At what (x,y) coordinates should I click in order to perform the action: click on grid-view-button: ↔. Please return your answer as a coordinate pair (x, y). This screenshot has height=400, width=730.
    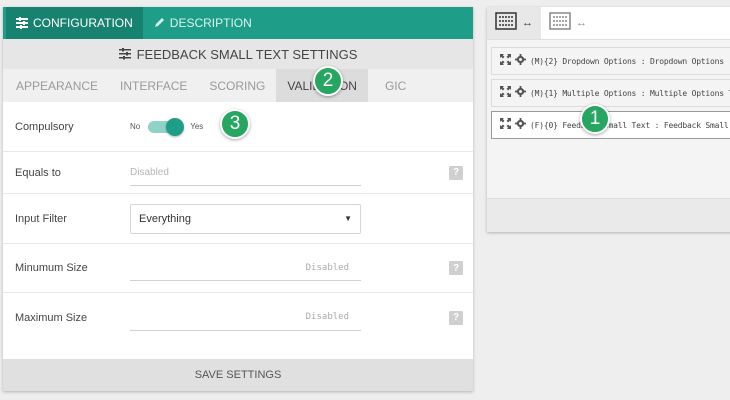
    Looking at the image, I should click on (514, 23).